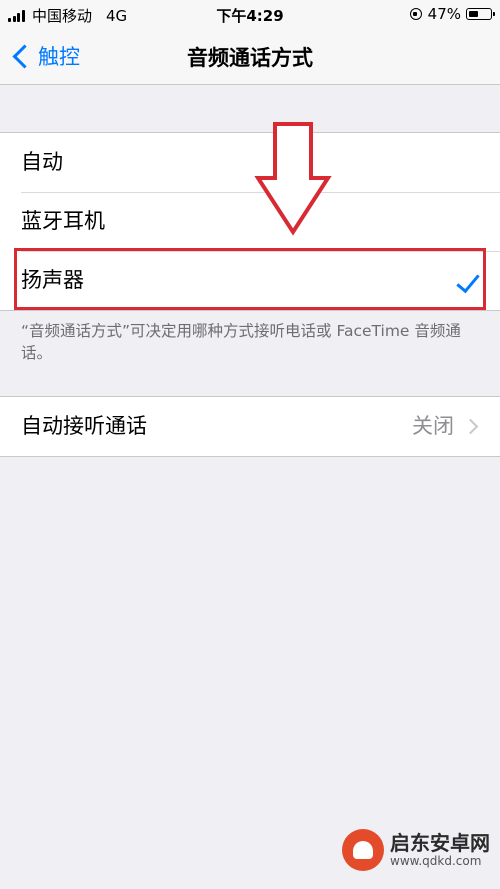 The image size is (500, 889). Describe the element at coordinates (433, 426) in the screenshot. I see `auto-answer-value: 关闭` at that location.